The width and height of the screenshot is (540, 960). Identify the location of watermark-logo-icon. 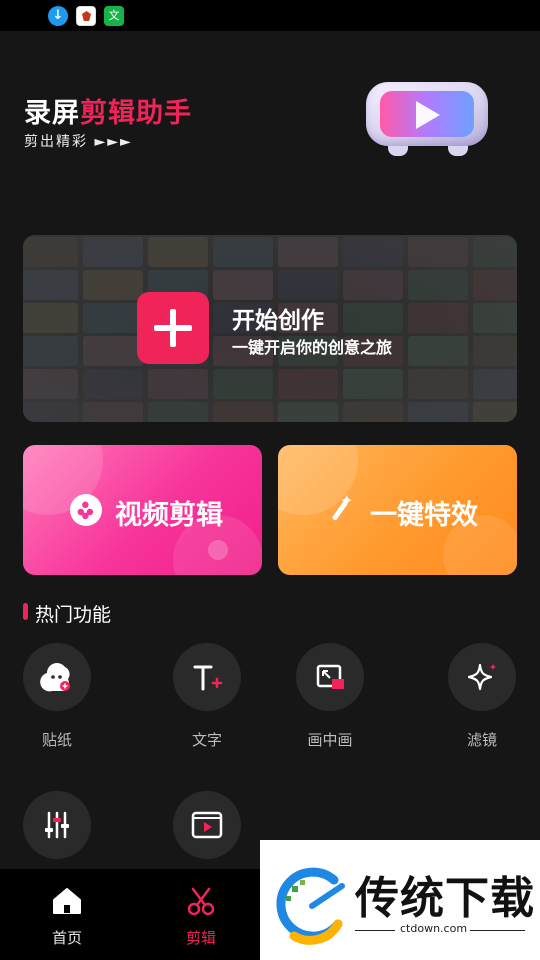
(310, 906).